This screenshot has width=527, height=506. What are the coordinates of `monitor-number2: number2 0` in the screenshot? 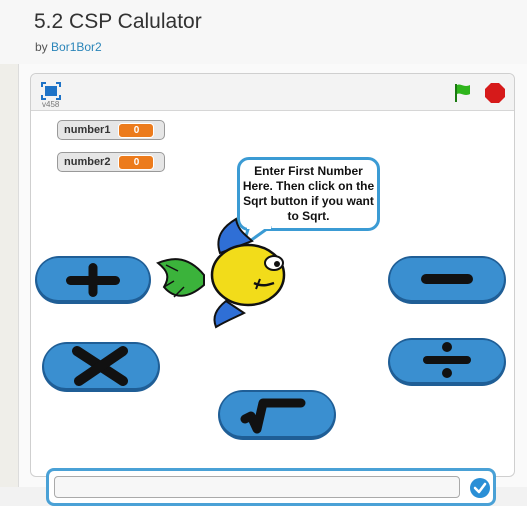 It's located at (111, 162).